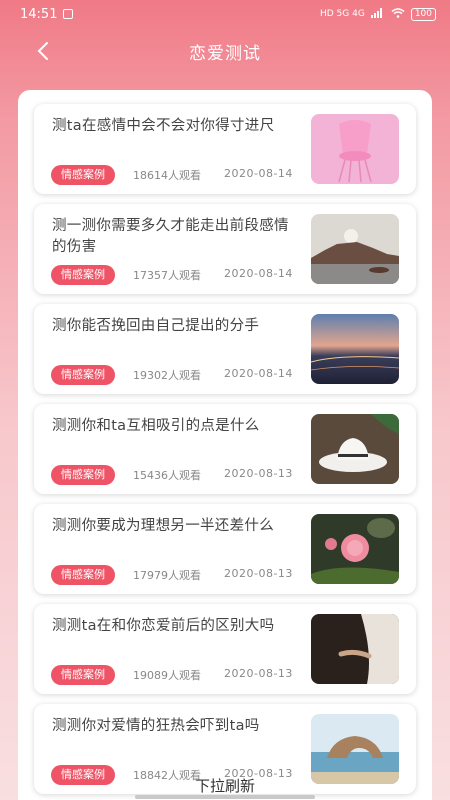 The width and height of the screenshot is (450, 800). I want to click on view-count: 19302人观看, so click(167, 375).